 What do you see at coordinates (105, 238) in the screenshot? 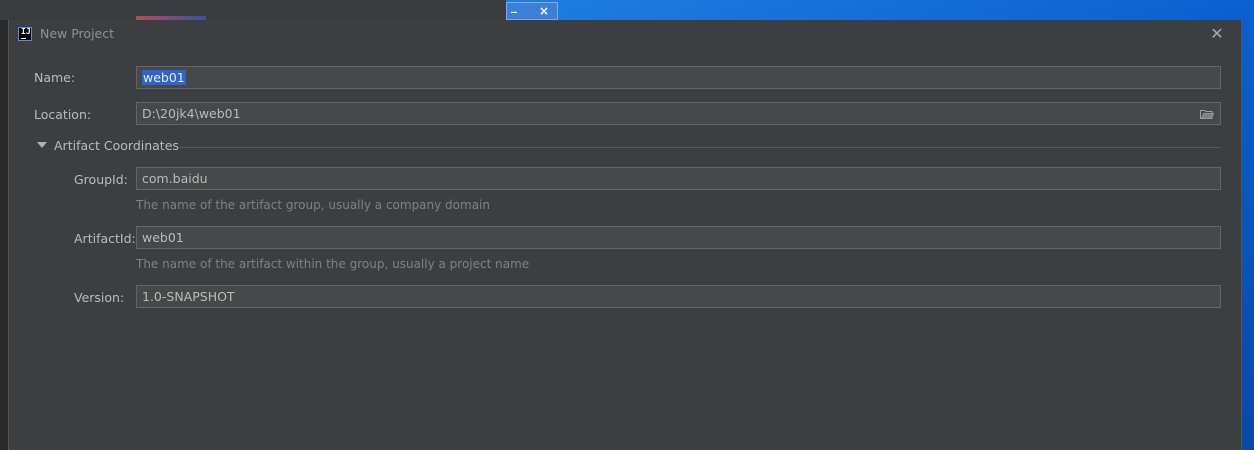
I see `artifactid-label: ArtifactId:` at bounding box center [105, 238].